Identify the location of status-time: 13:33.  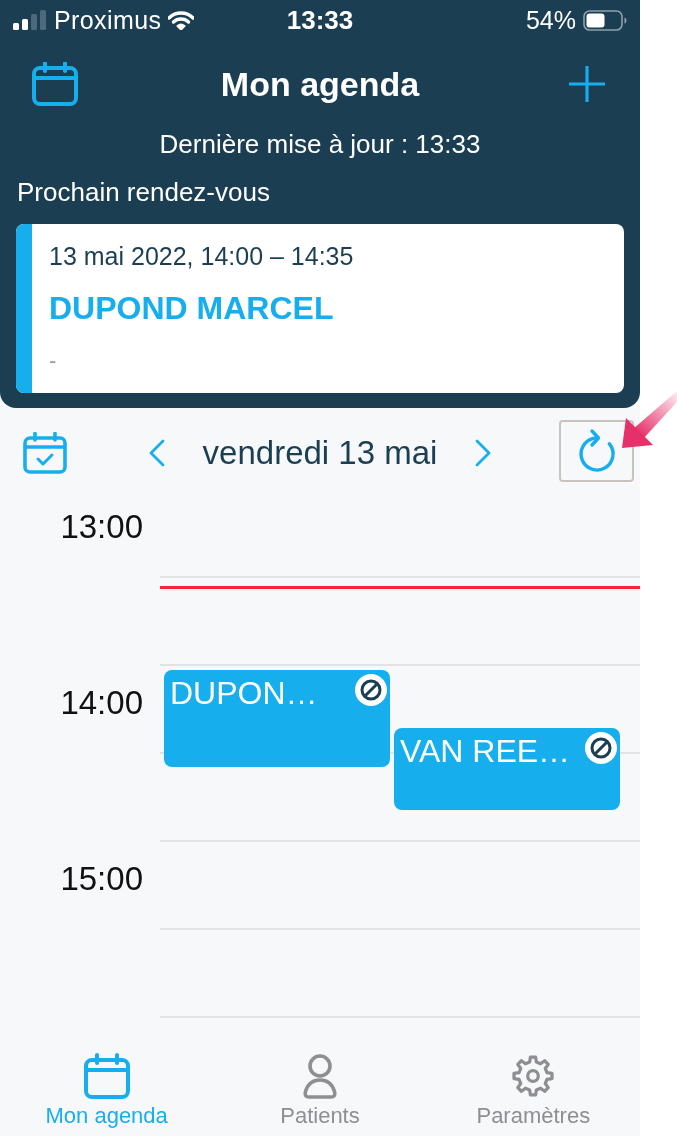
(320, 20).